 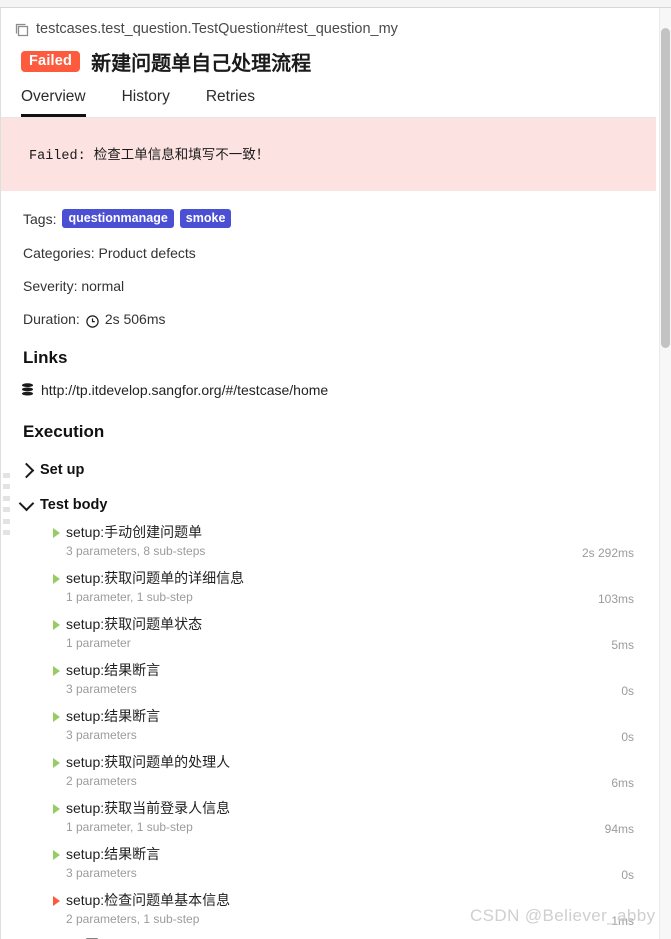 I want to click on duration-value: 2s 506ms, so click(x=135, y=319).